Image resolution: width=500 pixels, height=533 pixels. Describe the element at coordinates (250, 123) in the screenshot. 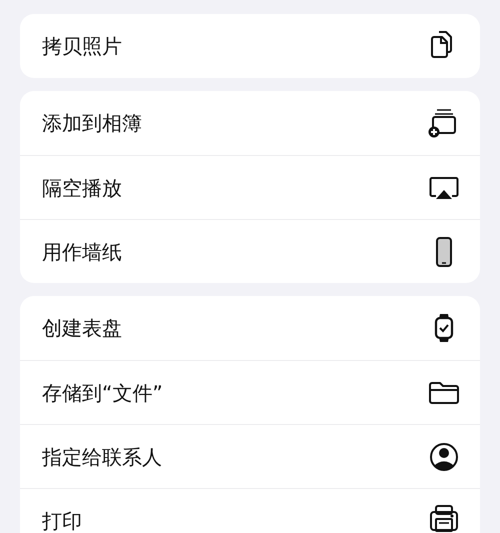

I see `menu-item: 添加到相簿` at that location.